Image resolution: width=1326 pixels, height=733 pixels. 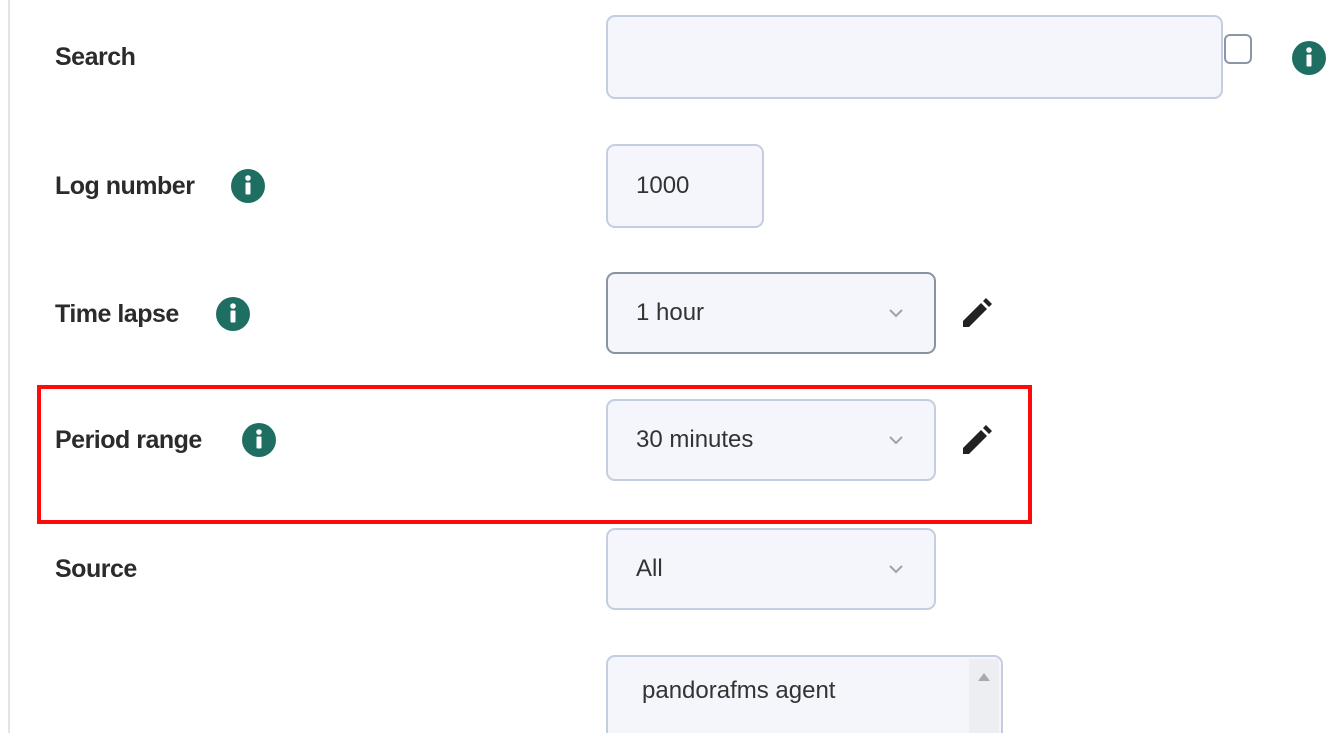 I want to click on left-divider, so click(x=9, y=366).